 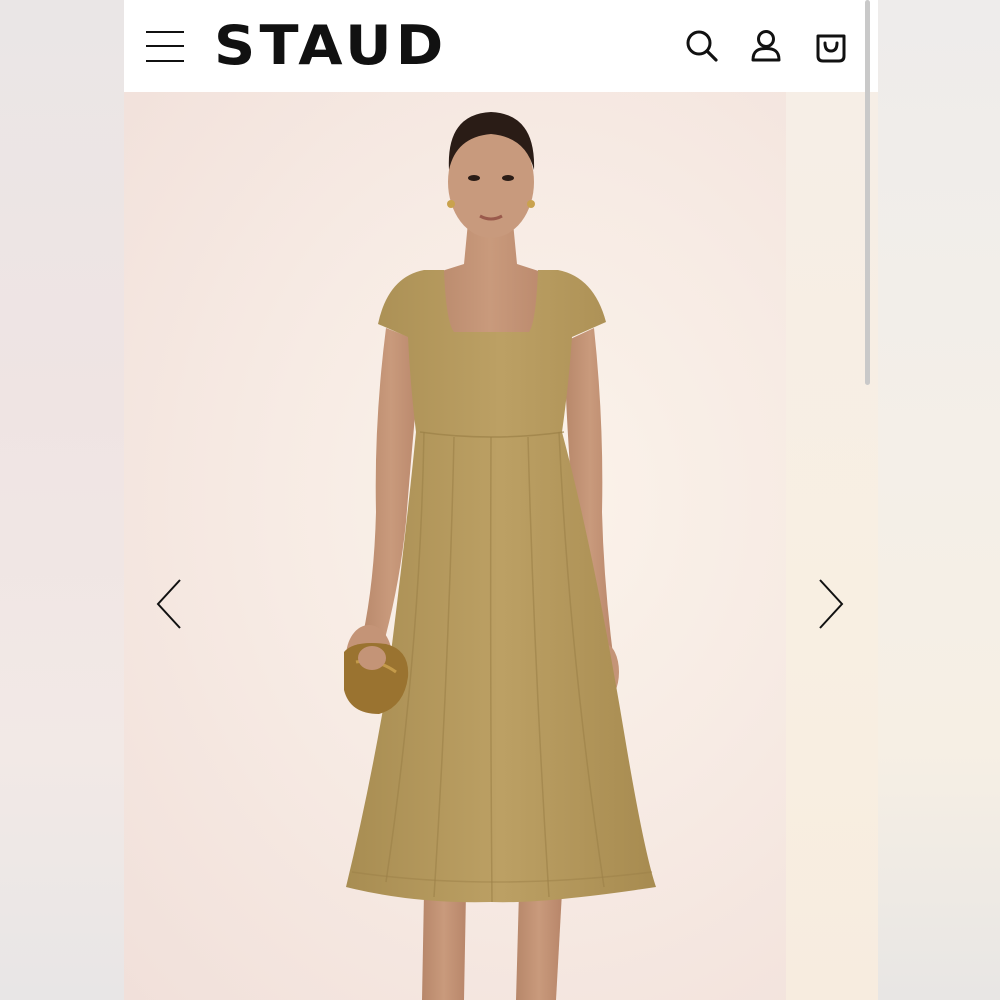 What do you see at coordinates (169, 604) in the screenshot?
I see `chevron-left-icon` at bounding box center [169, 604].